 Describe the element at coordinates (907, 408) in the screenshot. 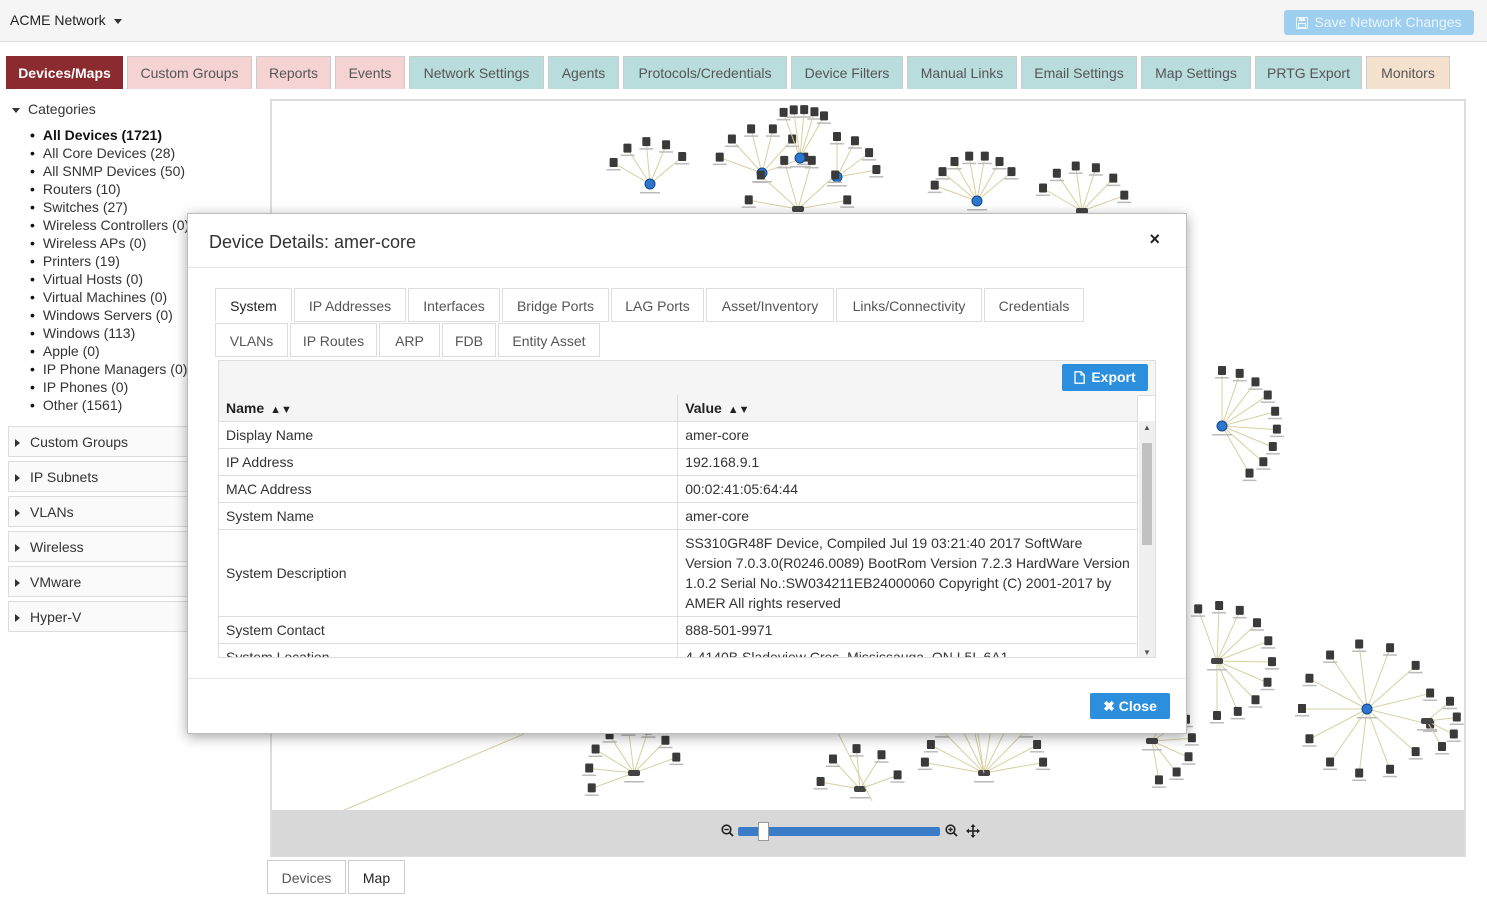

I see `column-header-value: Value ▲▼` at that location.